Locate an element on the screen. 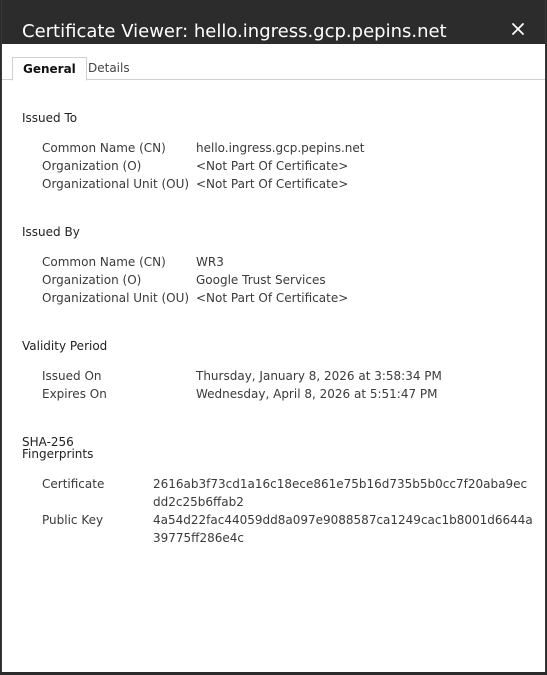 The width and height of the screenshot is (547, 675). close-button is located at coordinates (518, 29).